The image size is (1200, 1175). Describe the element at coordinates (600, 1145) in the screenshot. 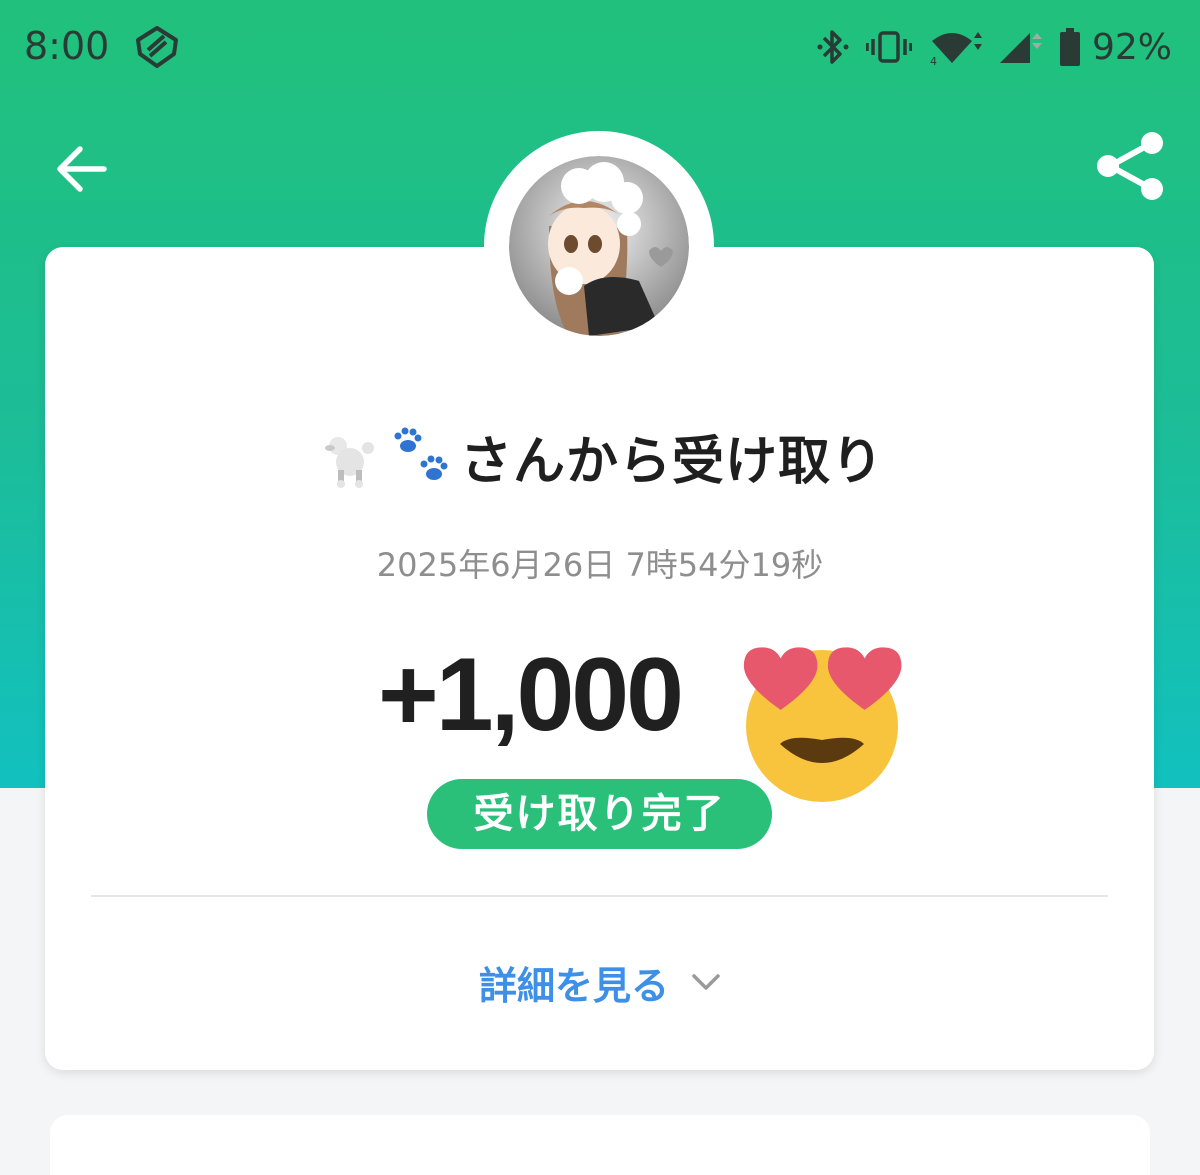

I see `next-card` at that location.